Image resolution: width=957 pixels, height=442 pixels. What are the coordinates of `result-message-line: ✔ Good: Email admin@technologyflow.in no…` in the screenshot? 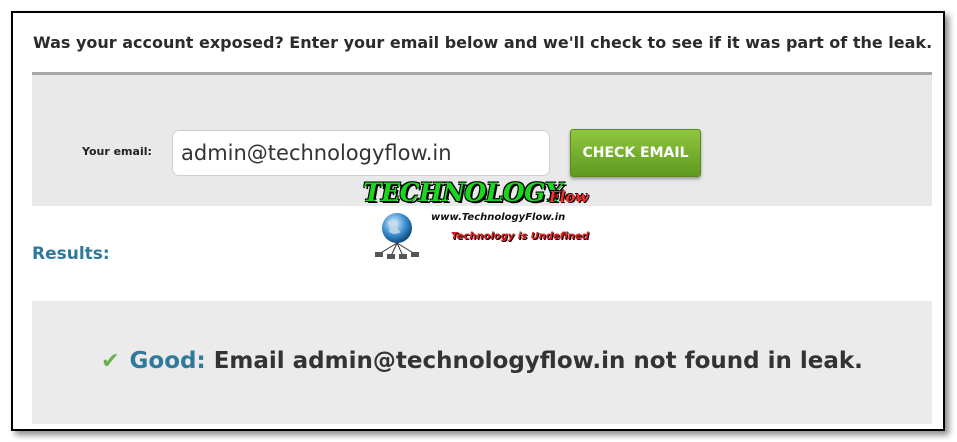 It's located at (482, 361).